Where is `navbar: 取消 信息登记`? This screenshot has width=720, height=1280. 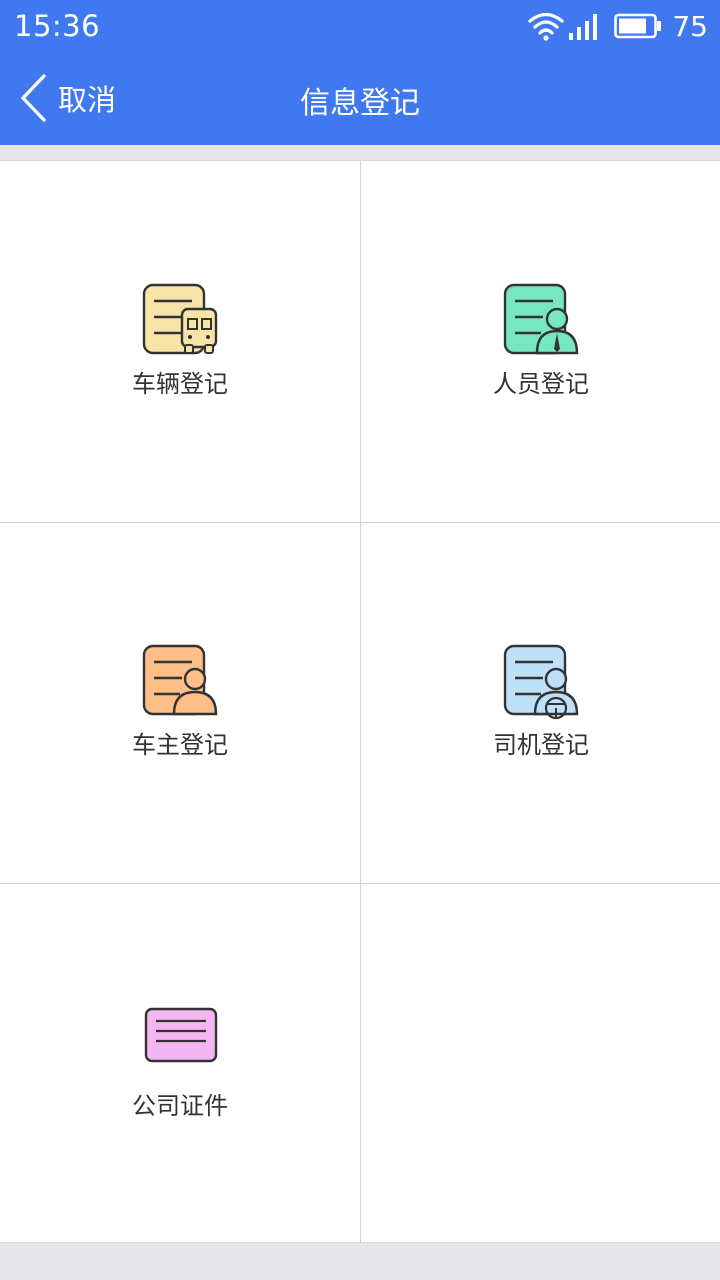
navbar: 取消 信息登记 is located at coordinates (360, 98).